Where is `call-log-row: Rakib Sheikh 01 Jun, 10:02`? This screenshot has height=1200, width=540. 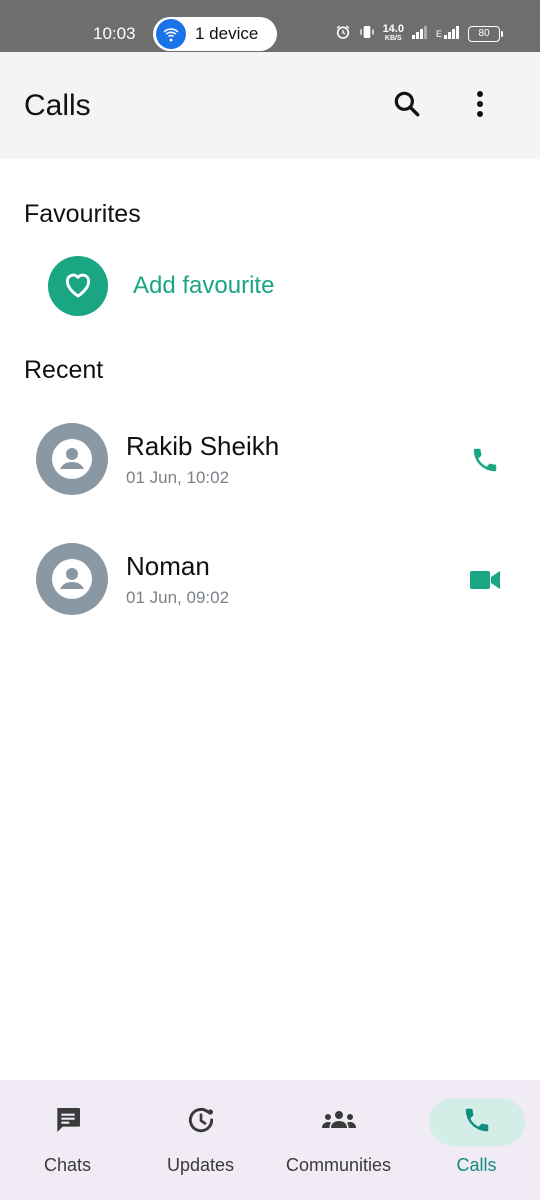
call-log-row: Rakib Sheikh 01 Jun, 10:02 is located at coordinates (270, 473).